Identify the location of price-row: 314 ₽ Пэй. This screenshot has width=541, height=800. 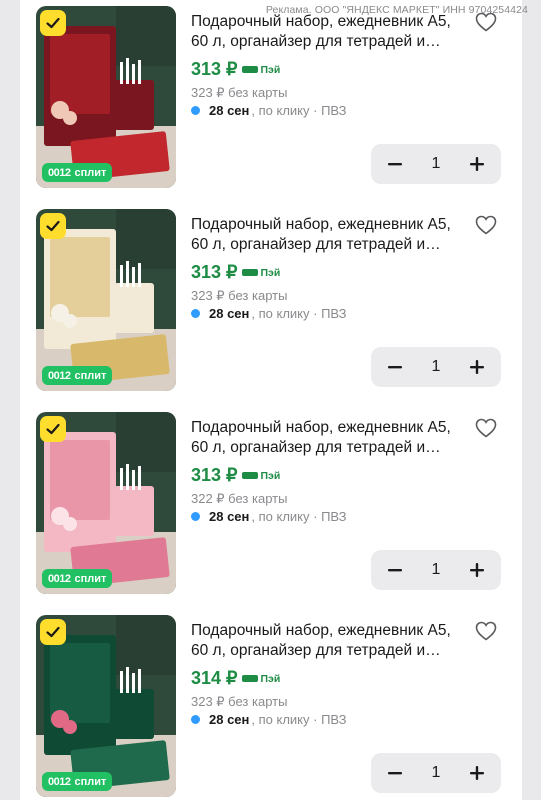
(235, 678).